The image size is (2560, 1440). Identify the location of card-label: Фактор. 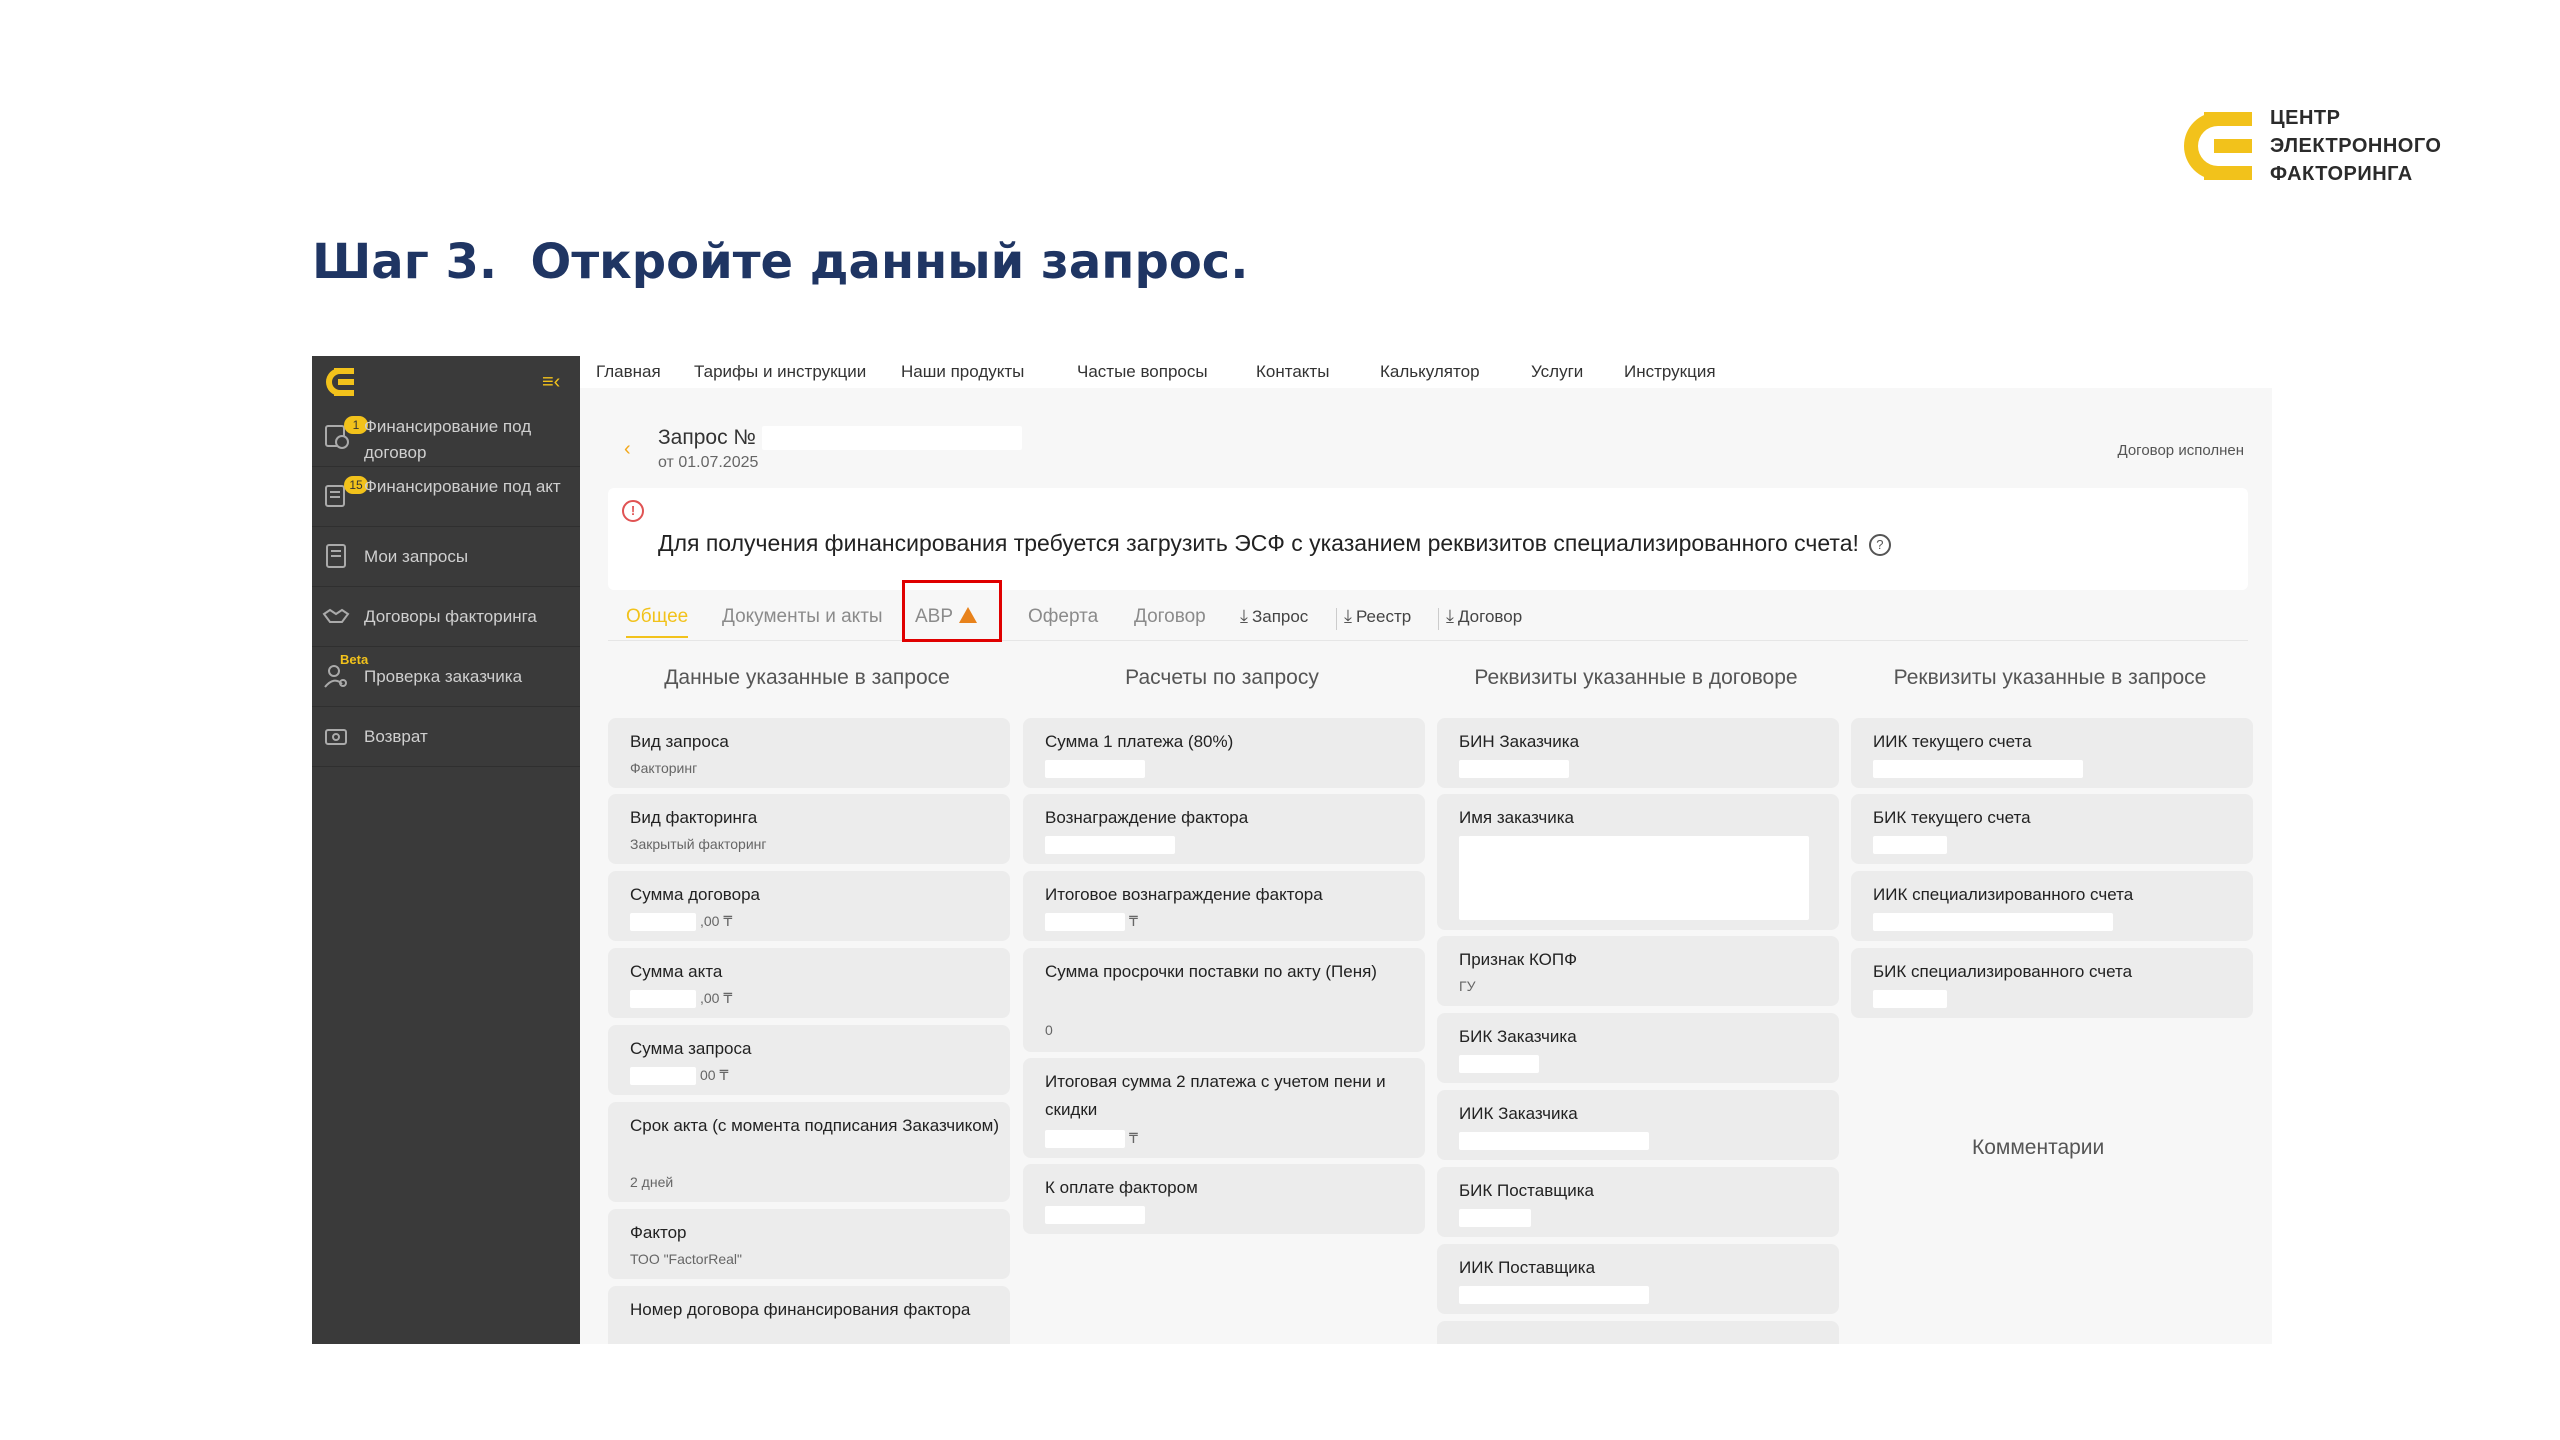
(658, 1232).